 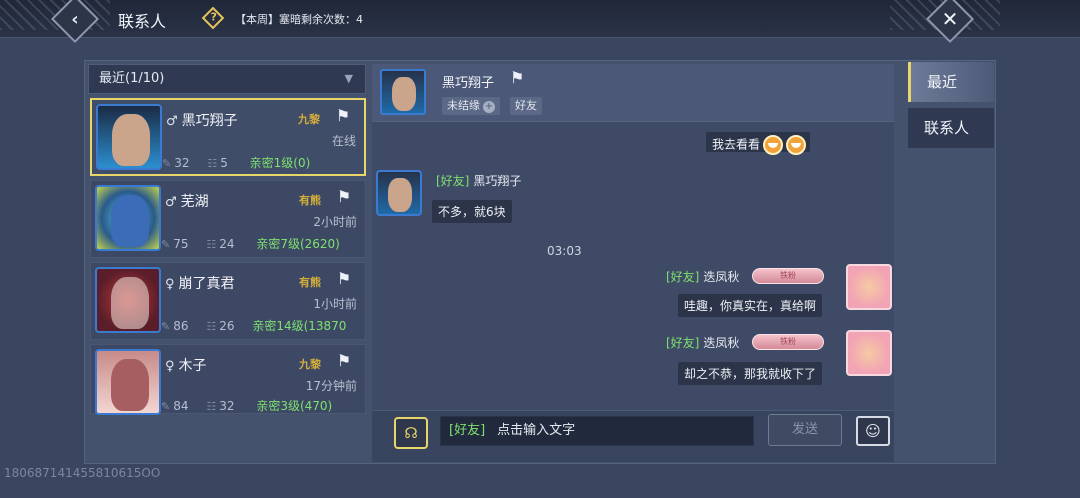 What do you see at coordinates (132, 78) in the screenshot?
I see `filter-label: 最近(1/10)` at bounding box center [132, 78].